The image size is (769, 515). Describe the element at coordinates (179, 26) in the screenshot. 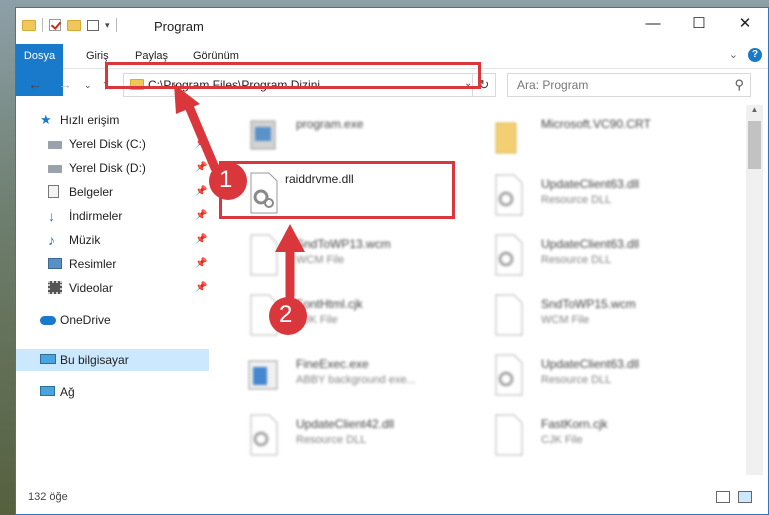

I see `window-title: Program` at that location.